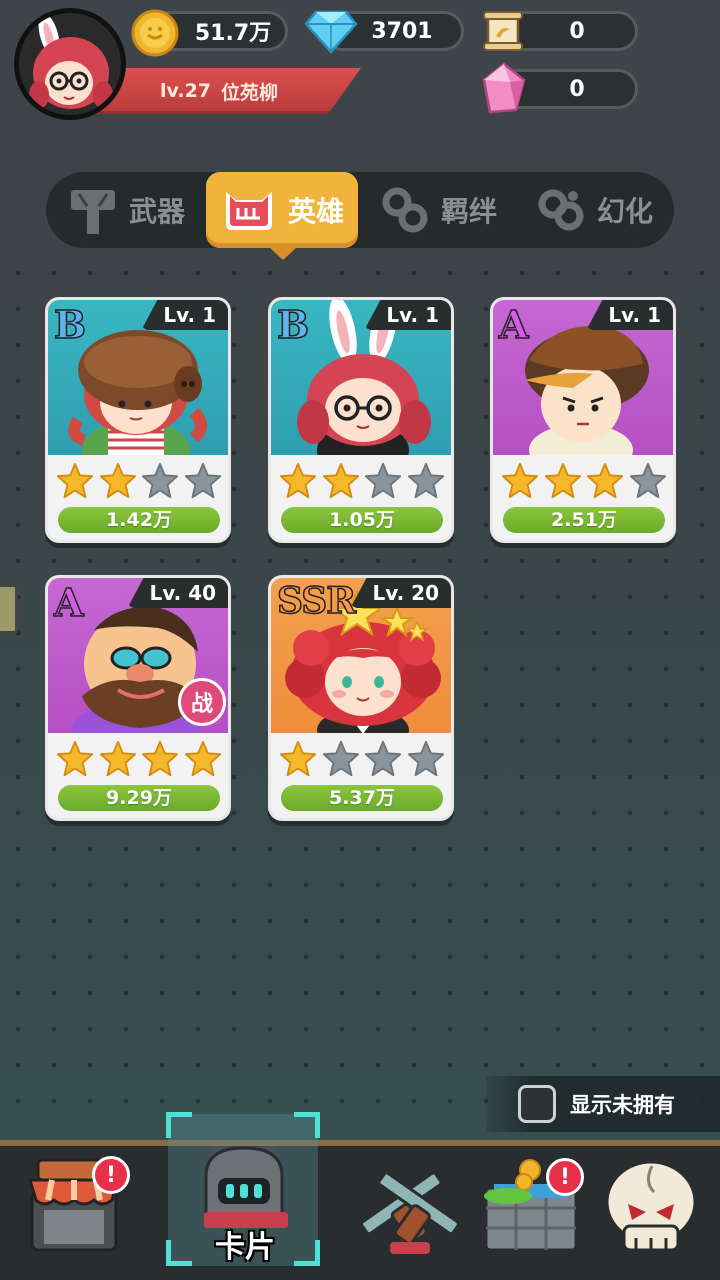 The width and height of the screenshot is (720, 1280). I want to click on hero-card: SSR Lv. 20 5.37万, so click(361, 698).